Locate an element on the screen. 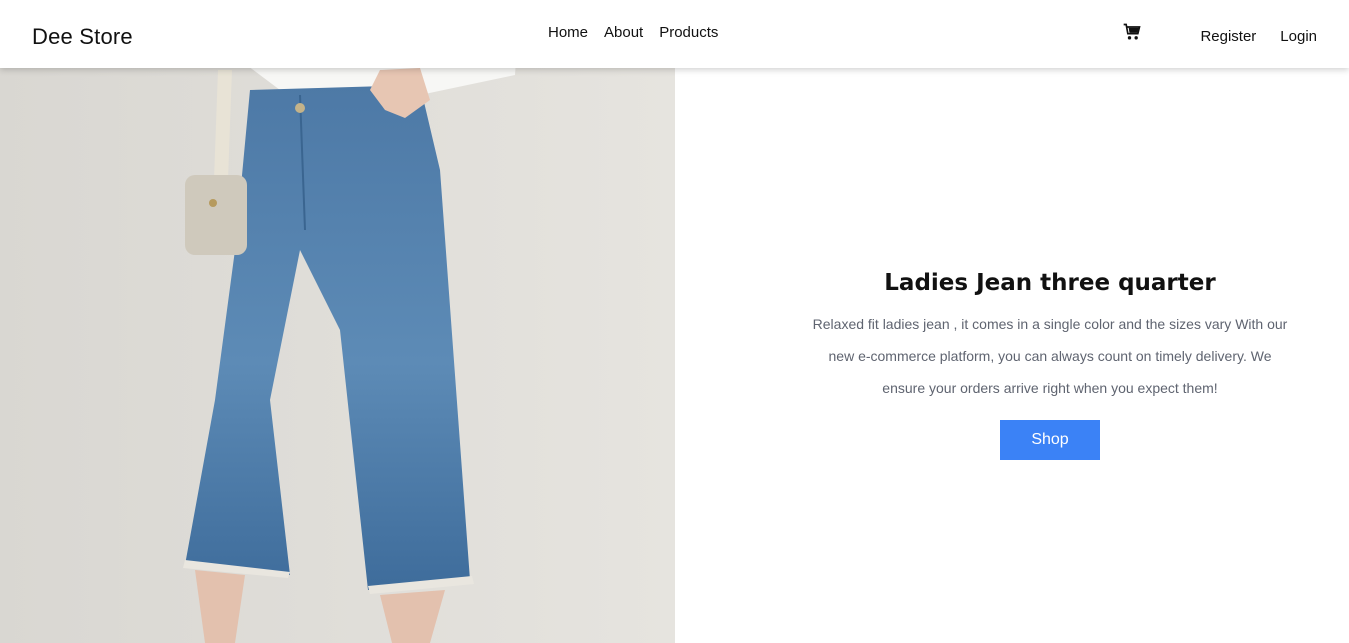 The height and width of the screenshot is (643, 1349). brand-logo: Dee Store is located at coordinates (82, 37).